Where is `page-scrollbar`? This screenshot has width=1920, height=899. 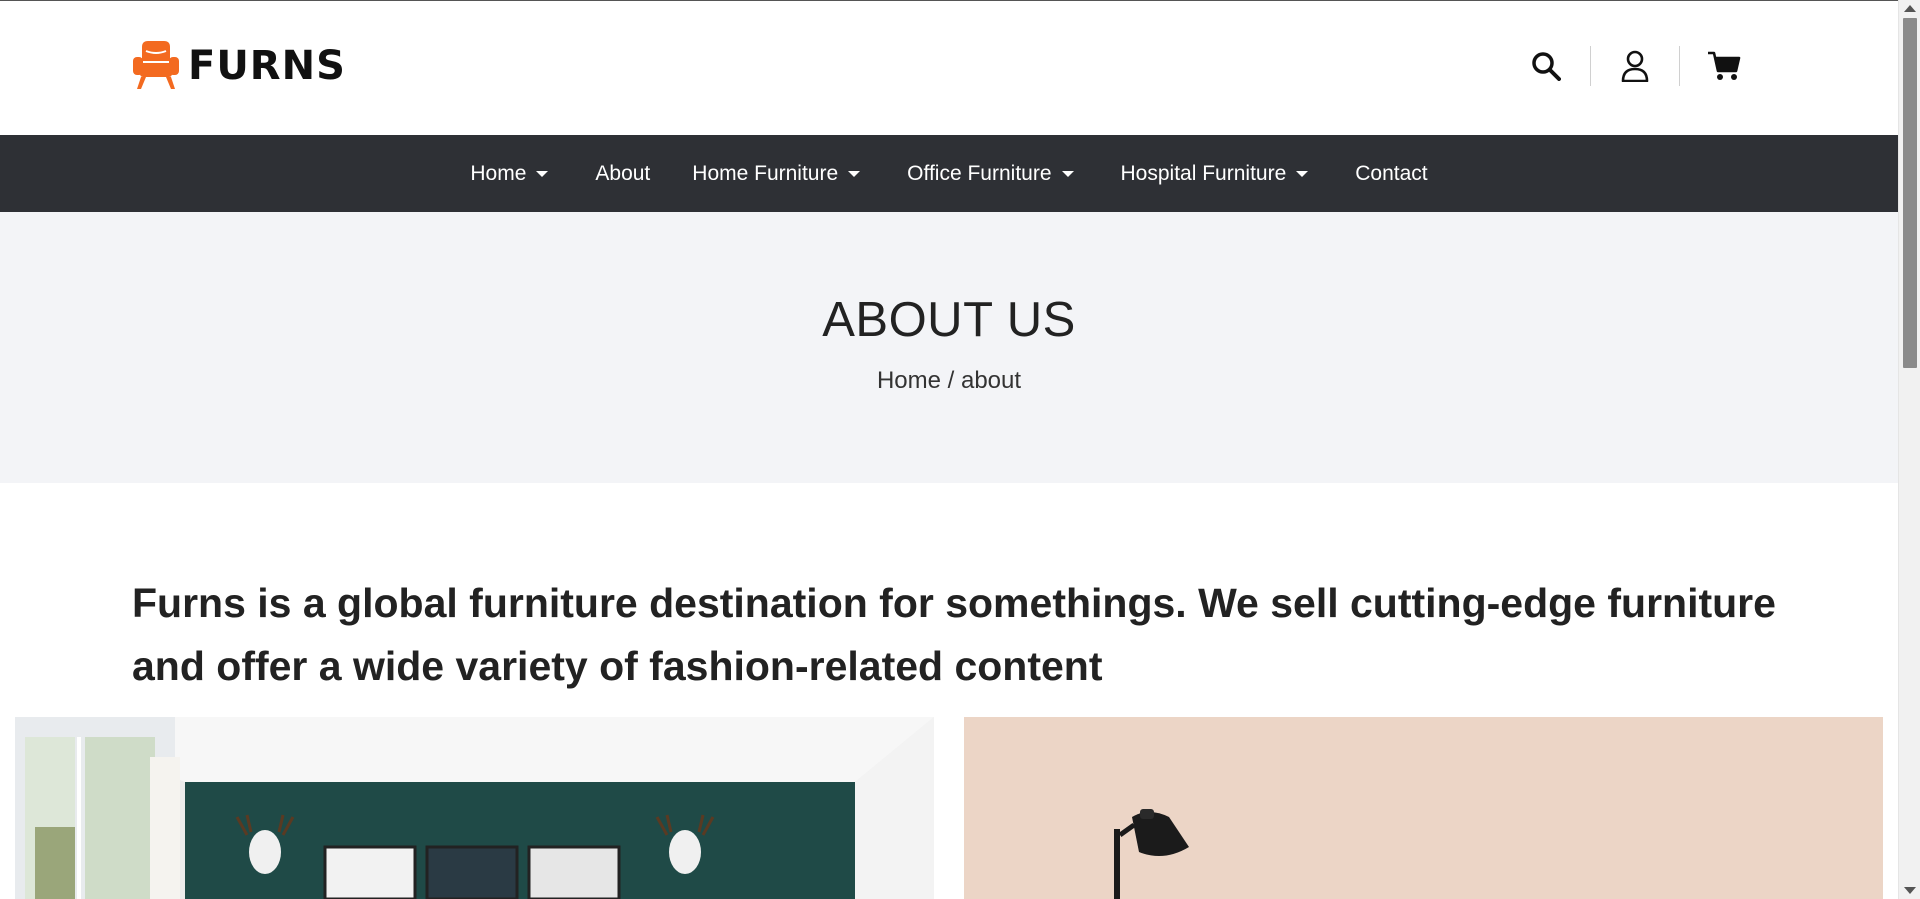 page-scrollbar is located at coordinates (1909, 449).